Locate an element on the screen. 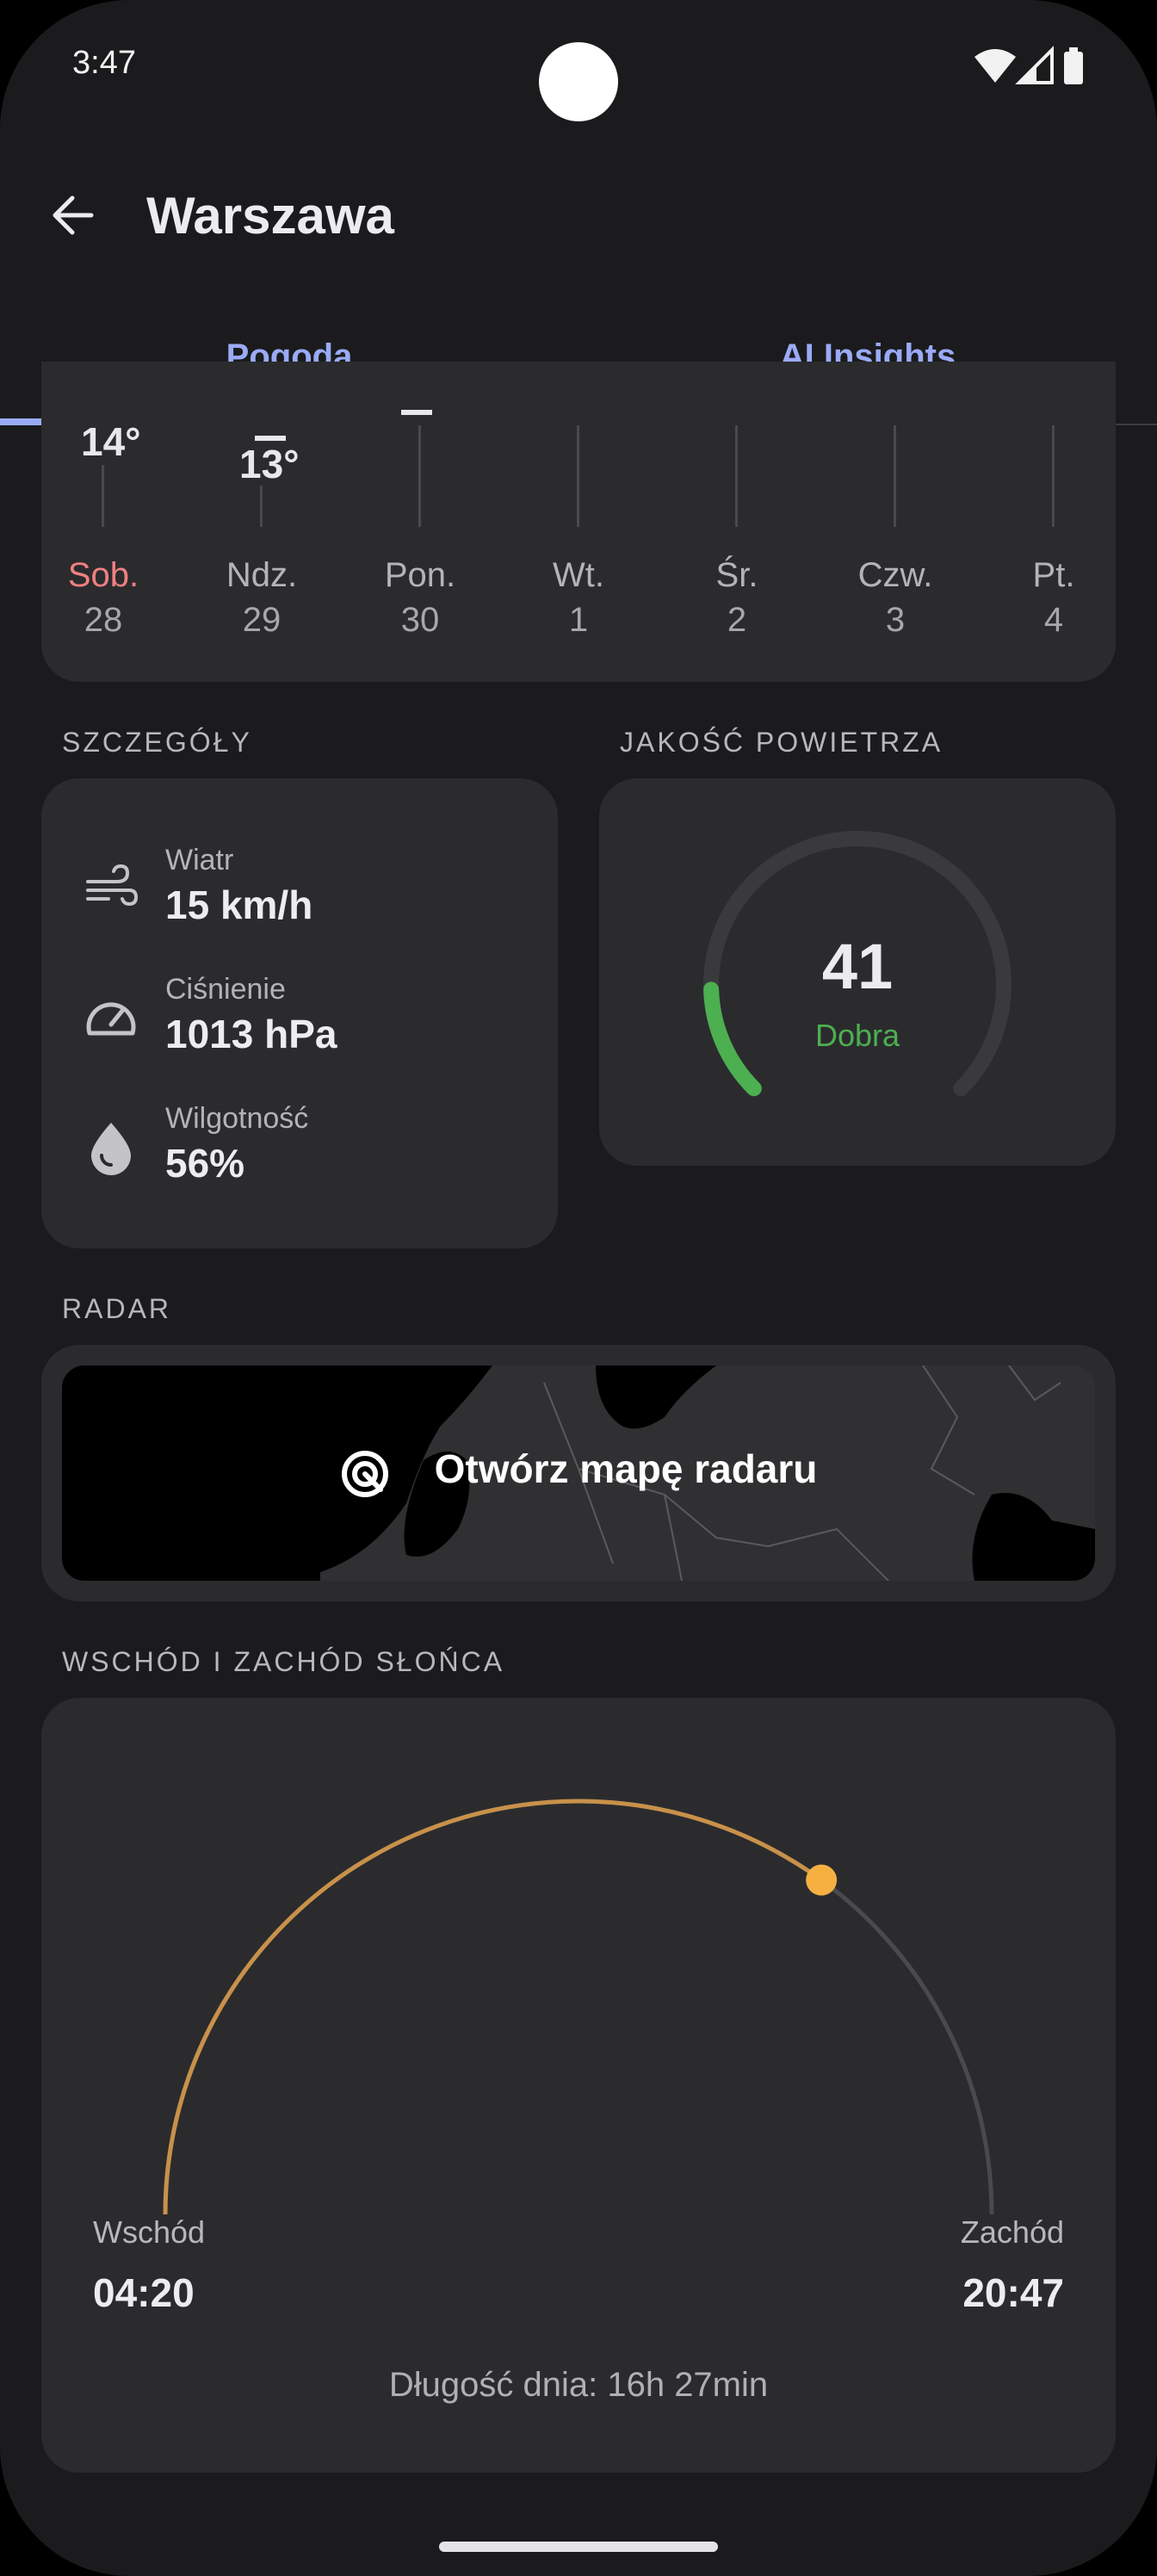  radar-open-label: Otwórz mapę radaru is located at coordinates (626, 1469).